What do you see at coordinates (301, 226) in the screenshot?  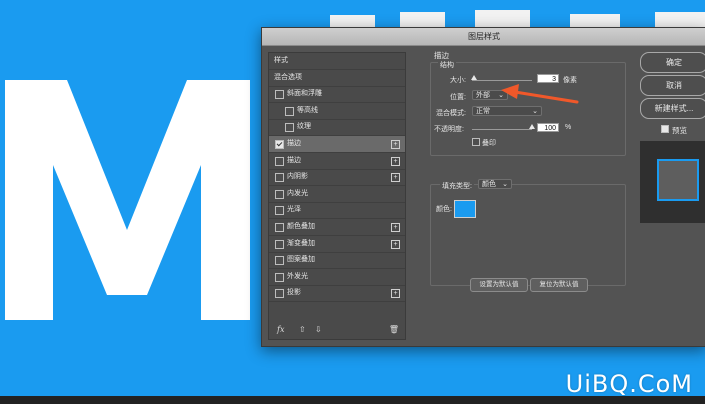 I see `style-list-label: 颜色叠加` at bounding box center [301, 226].